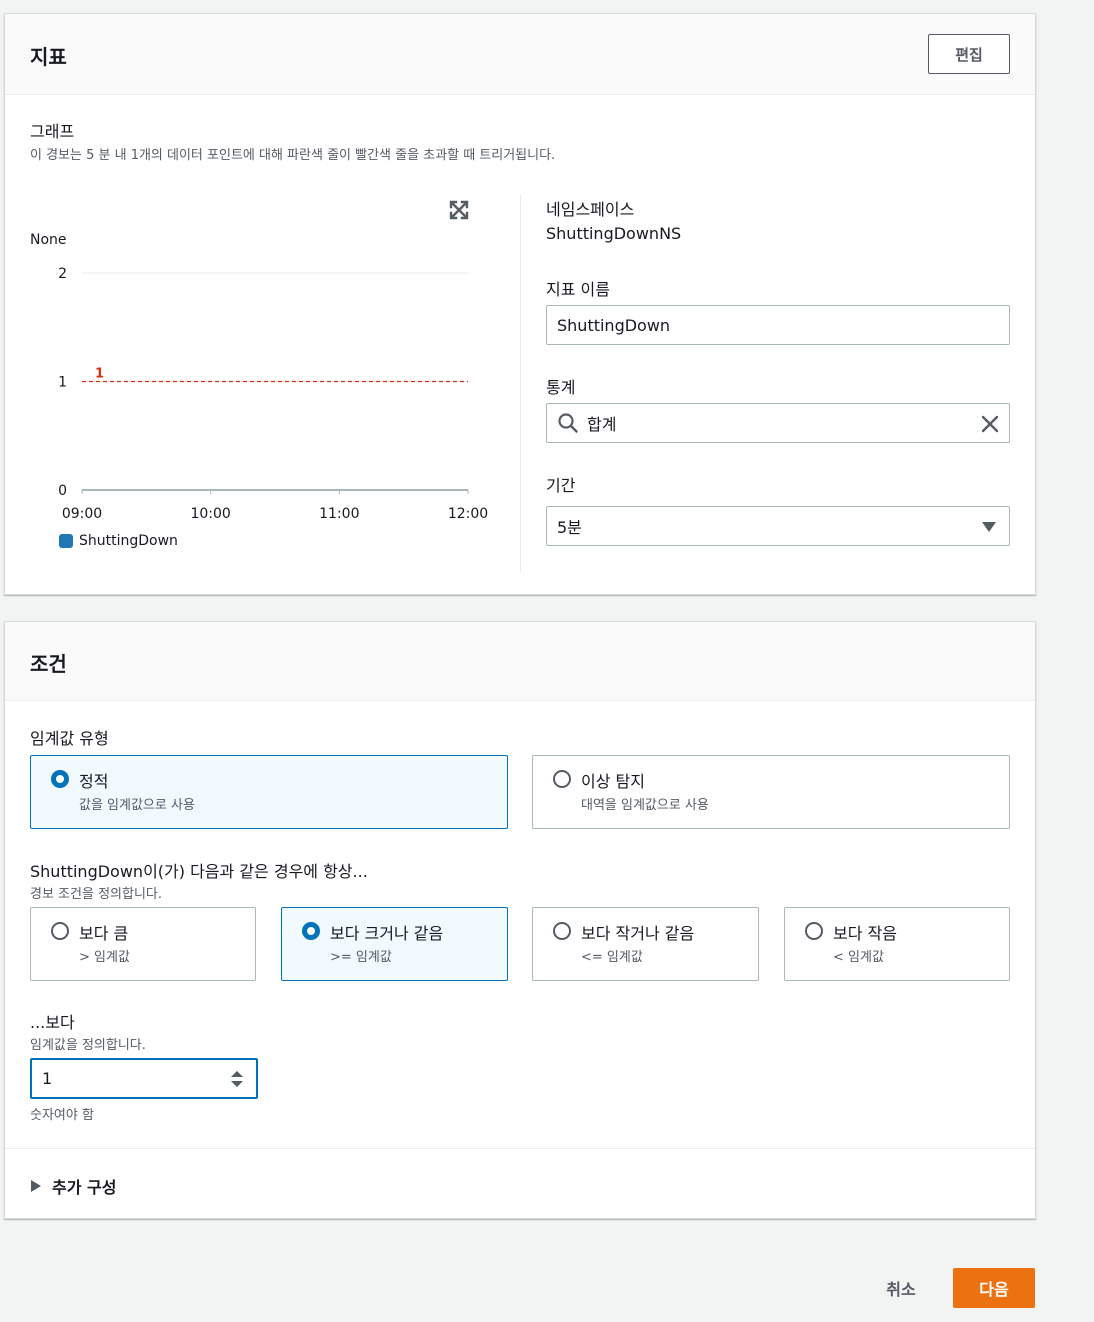  Describe the element at coordinates (520, 383) in the screenshot. I see `panel-divider` at that location.